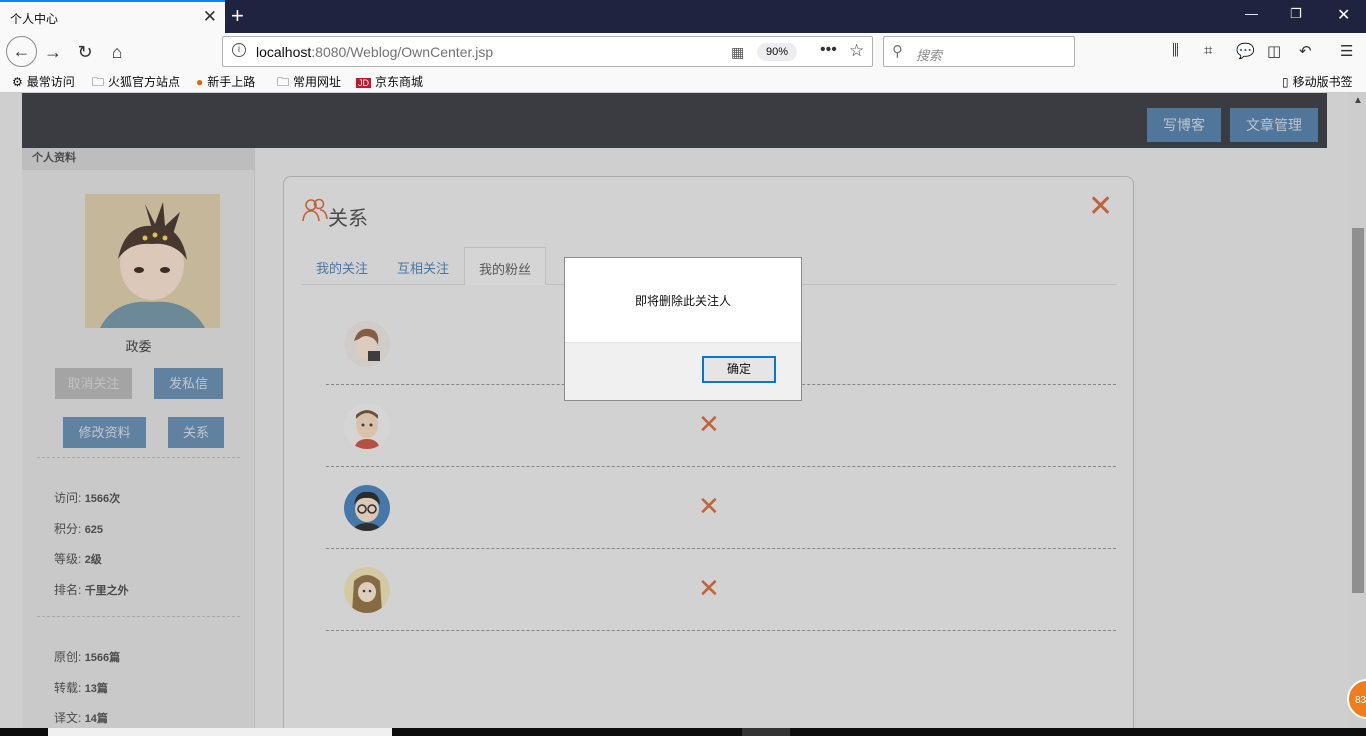 Image resolution: width=1366 pixels, height=736 pixels. I want to click on restore-icon: ❐, so click(1296, 14).